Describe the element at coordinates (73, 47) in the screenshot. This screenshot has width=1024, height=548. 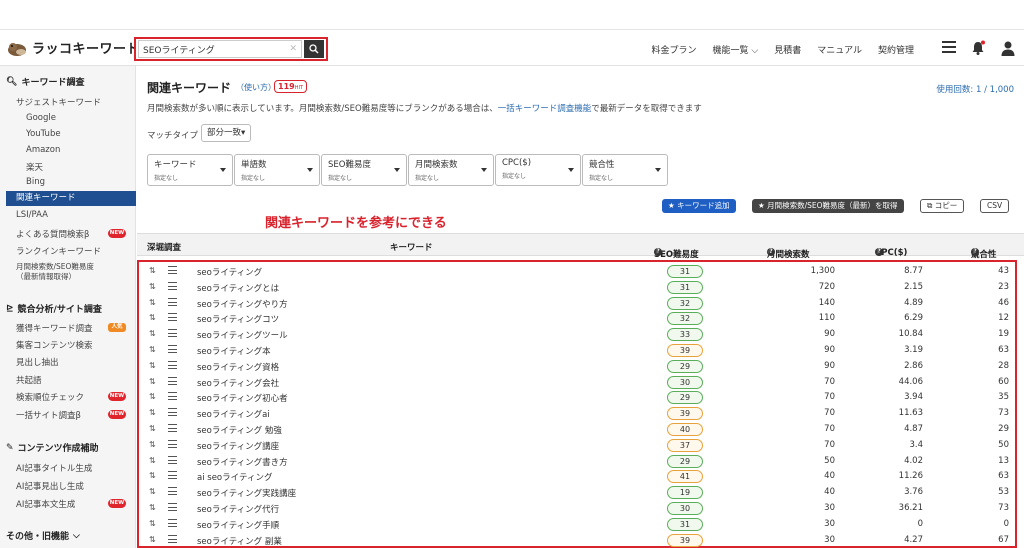
I see `logo: ラッコキーワード` at that location.